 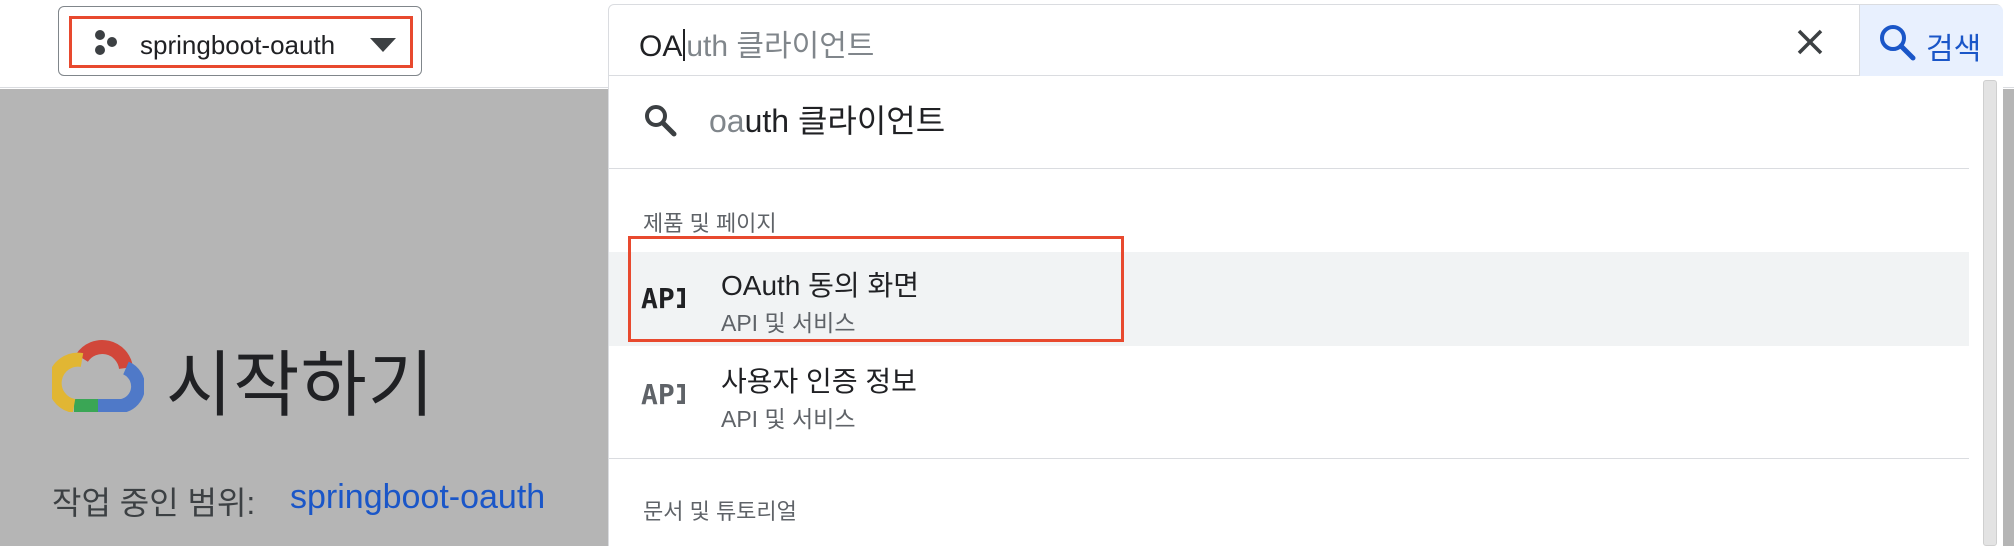 I want to click on scope-label: 작업 중인 범위:, so click(x=154, y=503).